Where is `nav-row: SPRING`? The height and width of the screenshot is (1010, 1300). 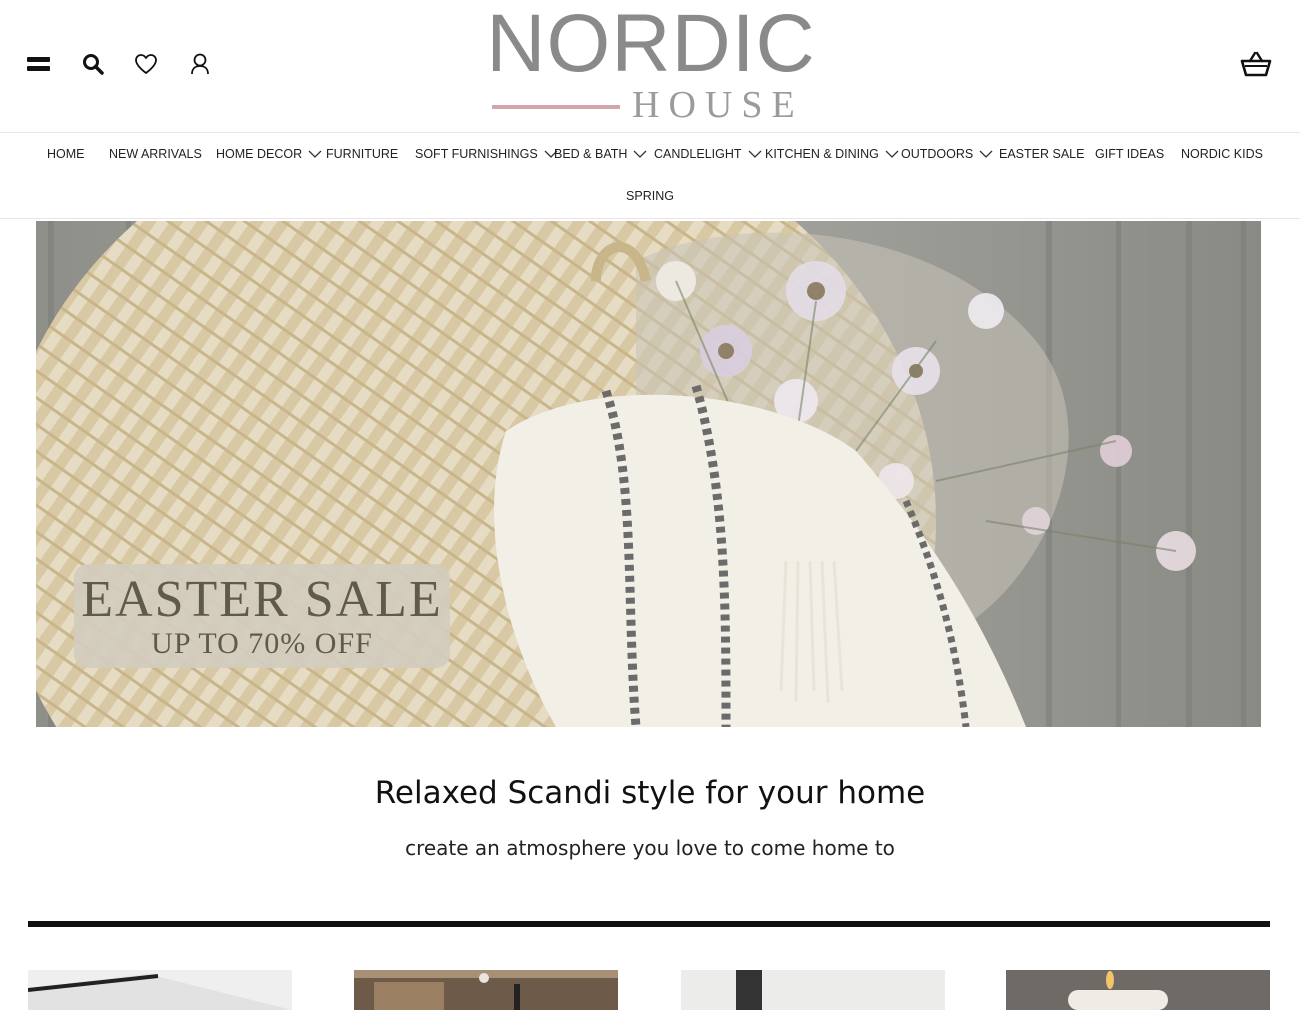
nav-row: SPRING is located at coordinates (650, 196).